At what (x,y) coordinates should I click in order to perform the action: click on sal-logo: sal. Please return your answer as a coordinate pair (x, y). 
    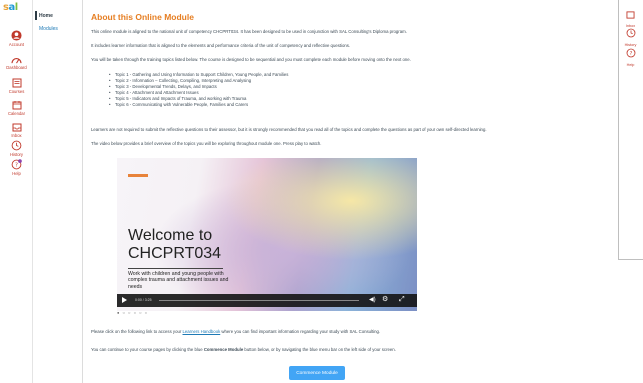
    Looking at the image, I should click on (17, 10).